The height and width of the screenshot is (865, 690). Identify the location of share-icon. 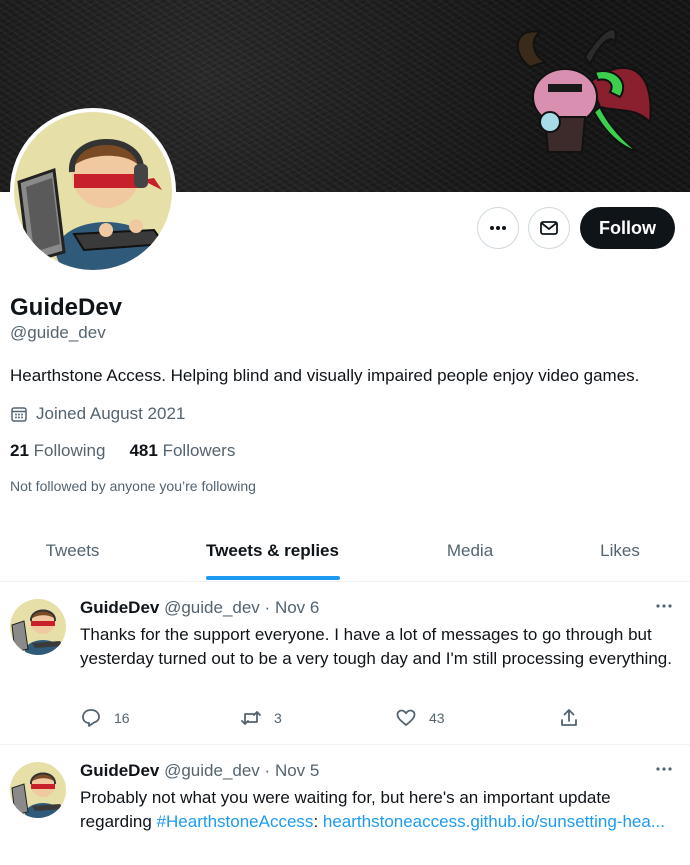
(569, 717).